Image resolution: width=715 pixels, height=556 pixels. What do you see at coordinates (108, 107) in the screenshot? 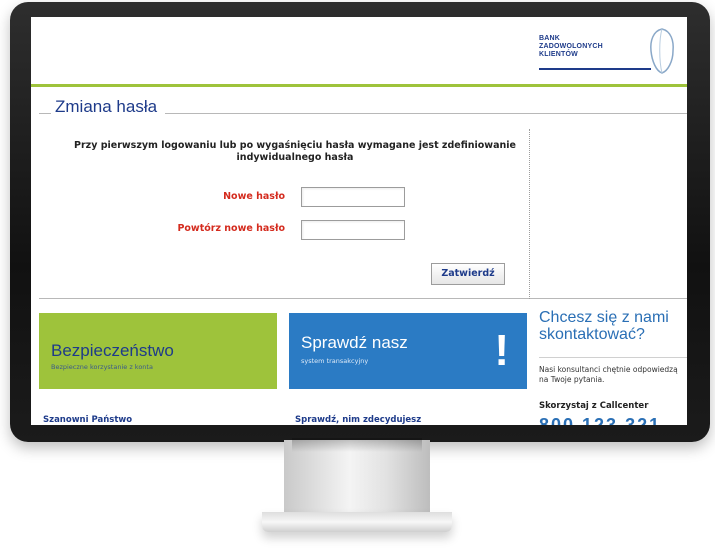
I see `password-change-title: Zmiana hasła` at bounding box center [108, 107].